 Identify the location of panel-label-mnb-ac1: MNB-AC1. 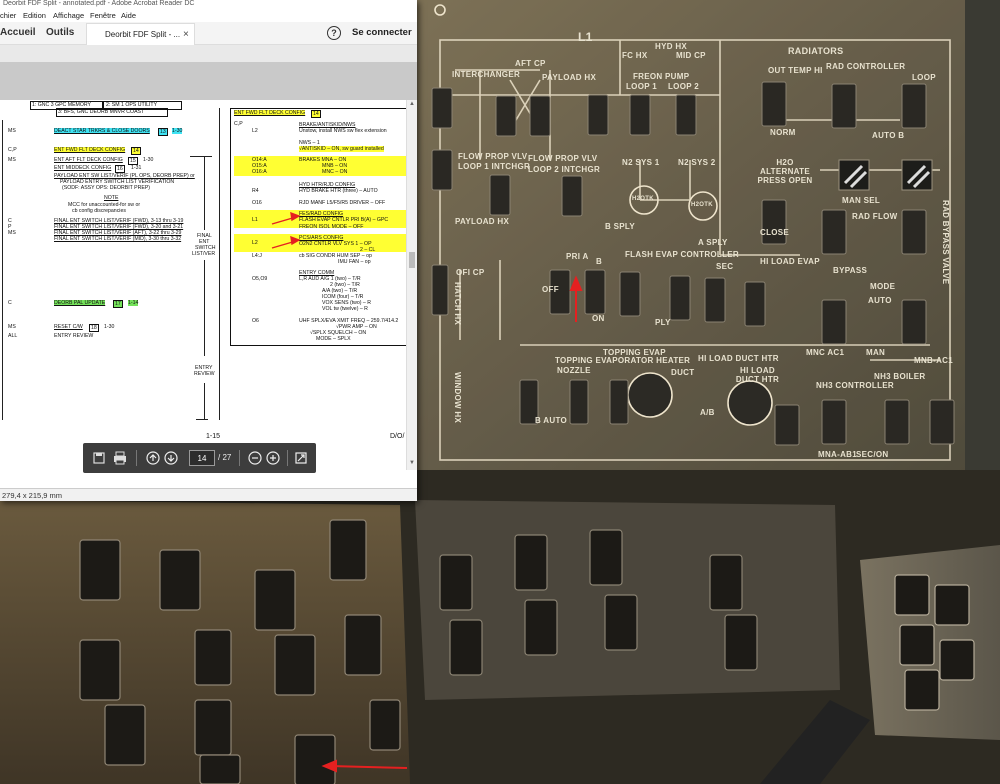
(933, 360).